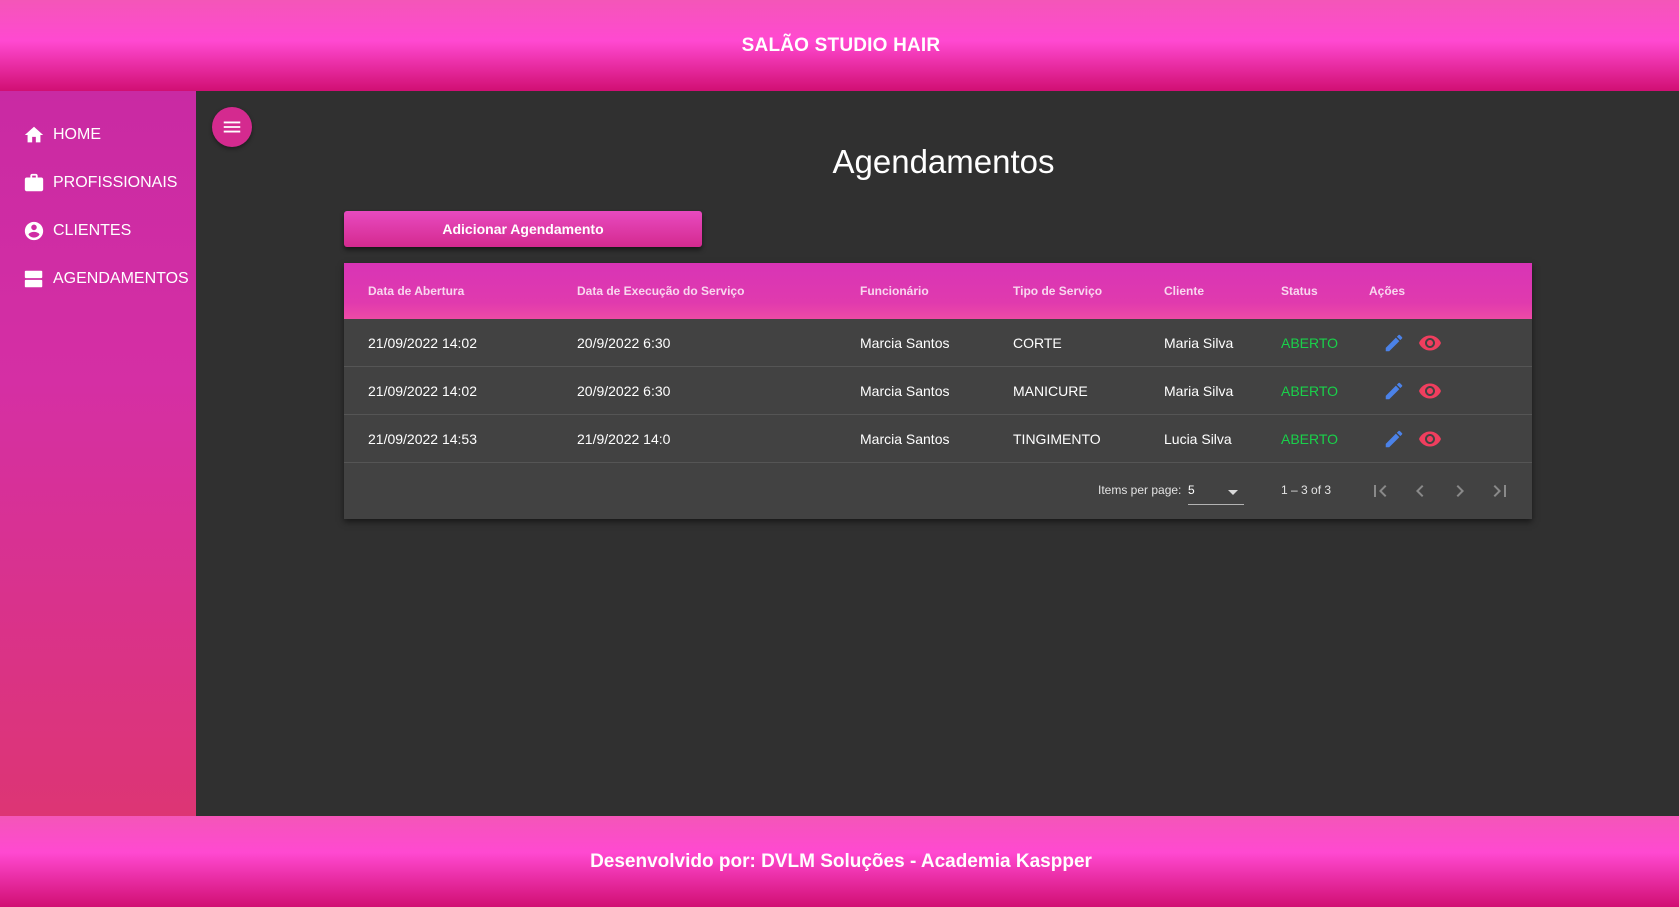 This screenshot has height=907, width=1679. I want to click on first-page-icon, so click(1380, 491).